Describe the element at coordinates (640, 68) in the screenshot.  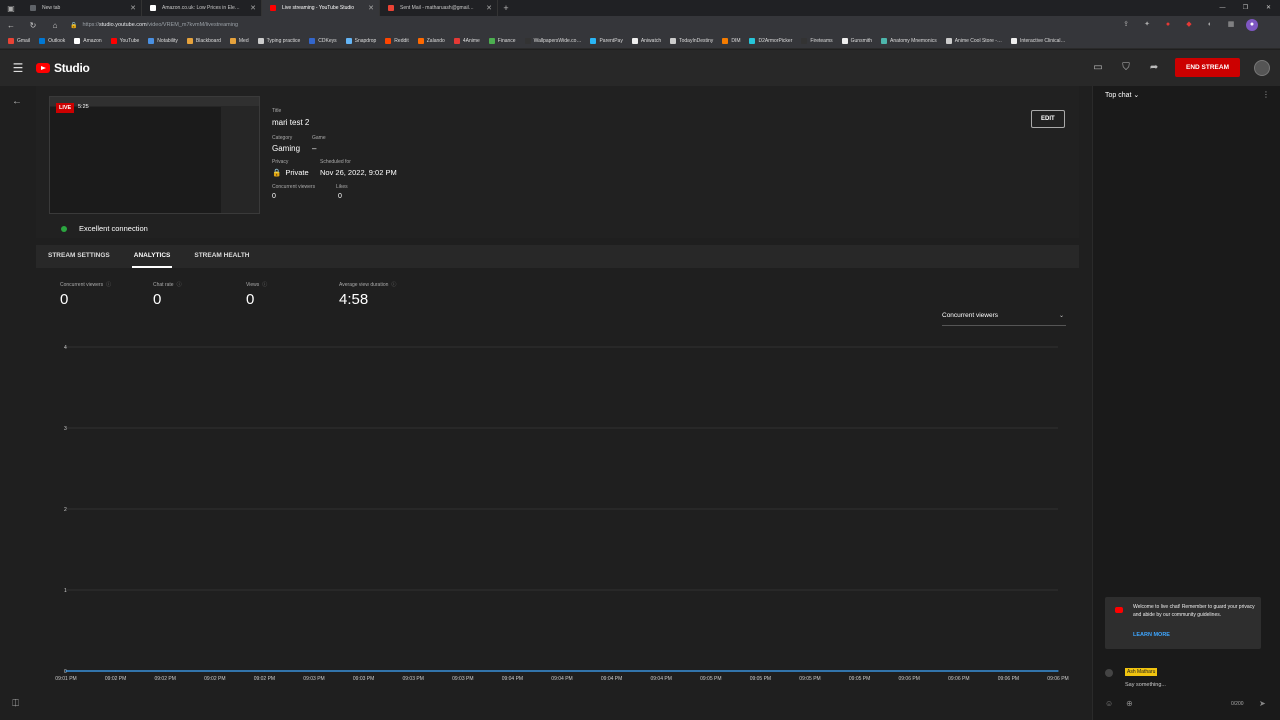
I see `studio-header: ☰ Studio ▭ ⛉ ➦ END STREAM` at that location.